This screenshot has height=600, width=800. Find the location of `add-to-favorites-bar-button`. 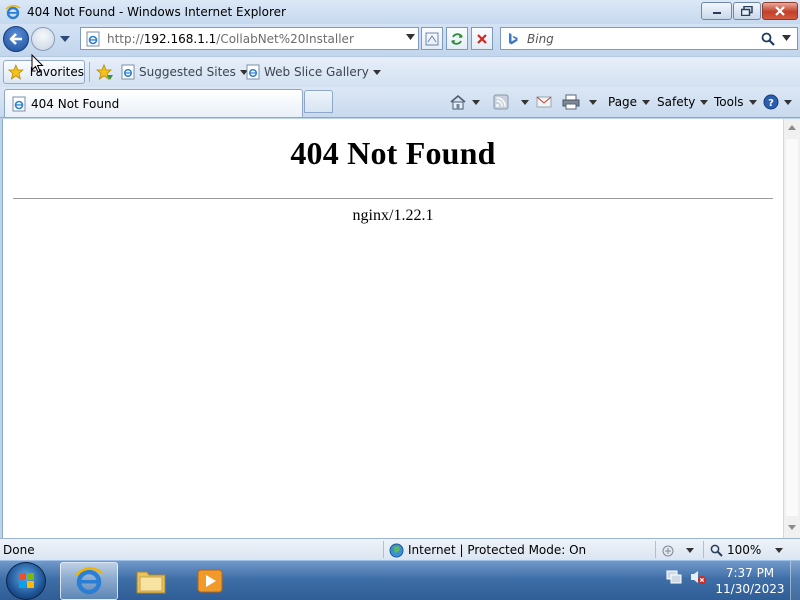

add-to-favorites-bar-button is located at coordinates (105, 72).